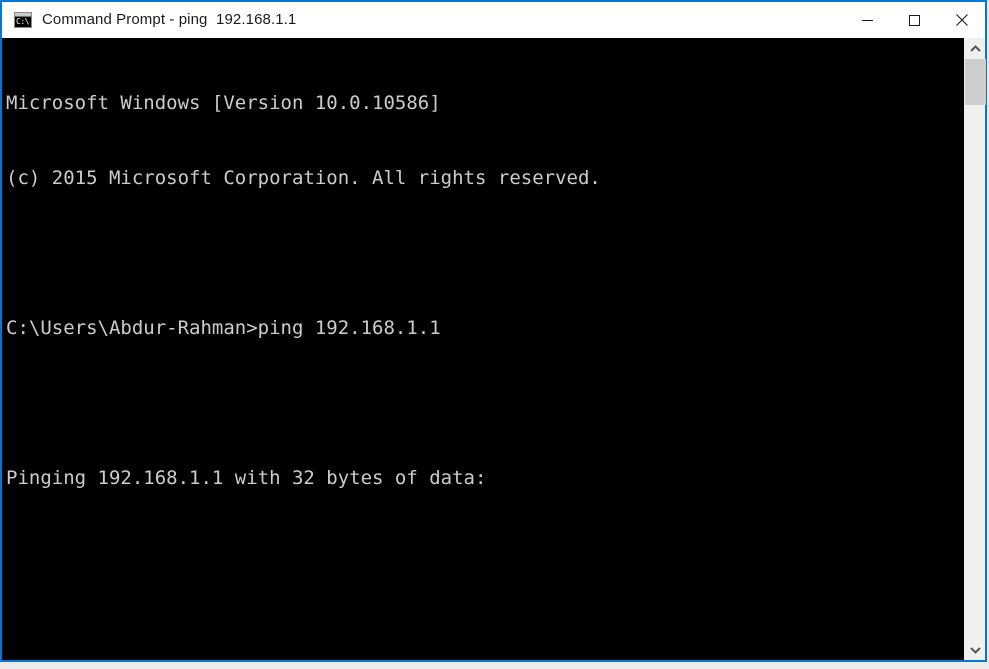  Describe the element at coordinates (223, 103) in the screenshot. I see `console-line: Microsoft Windows [Version 10.0.10586]` at that location.